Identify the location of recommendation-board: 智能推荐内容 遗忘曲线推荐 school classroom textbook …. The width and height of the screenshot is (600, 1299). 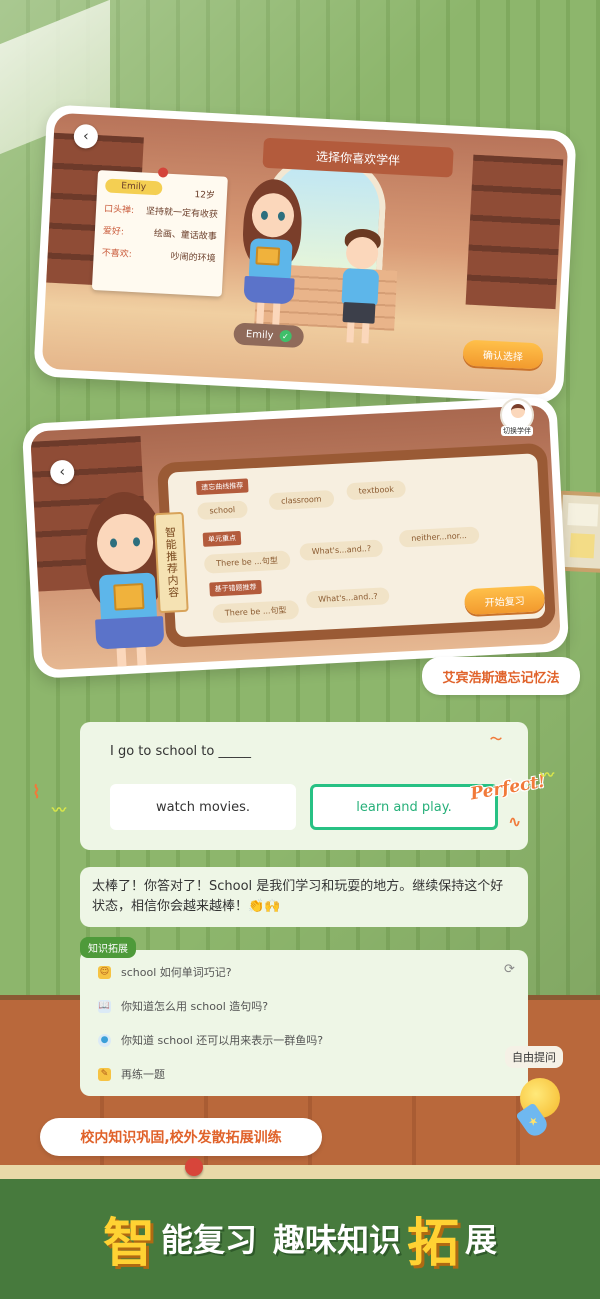
(355, 545).